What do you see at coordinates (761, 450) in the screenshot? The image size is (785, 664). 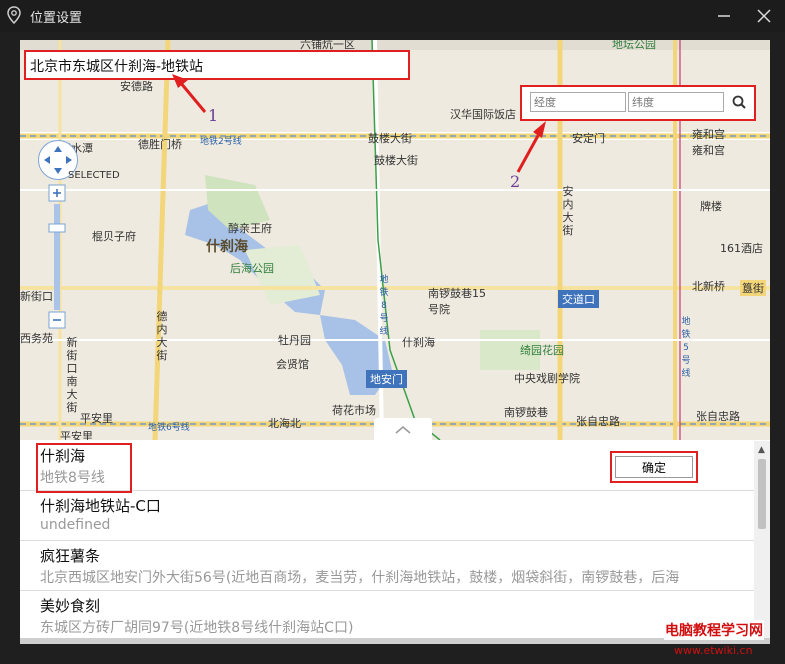 I see `scroll-up-icon: ▲` at bounding box center [761, 450].